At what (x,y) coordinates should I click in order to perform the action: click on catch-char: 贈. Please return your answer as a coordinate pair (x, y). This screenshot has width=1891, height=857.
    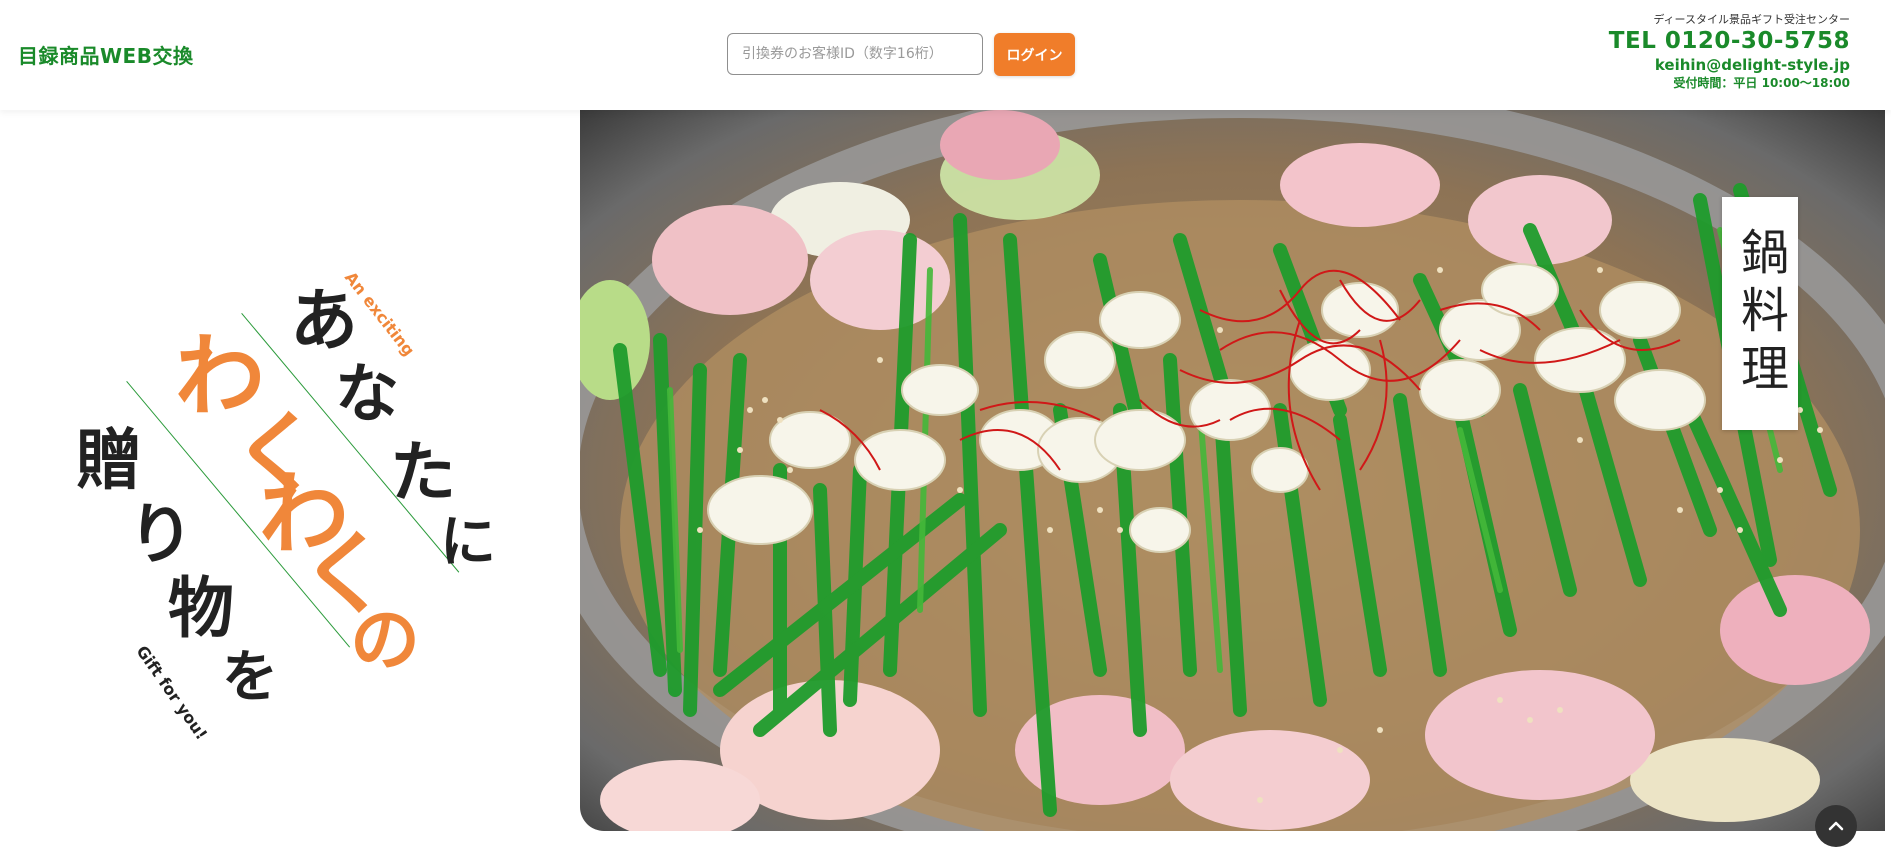
    Looking at the image, I should click on (109, 460).